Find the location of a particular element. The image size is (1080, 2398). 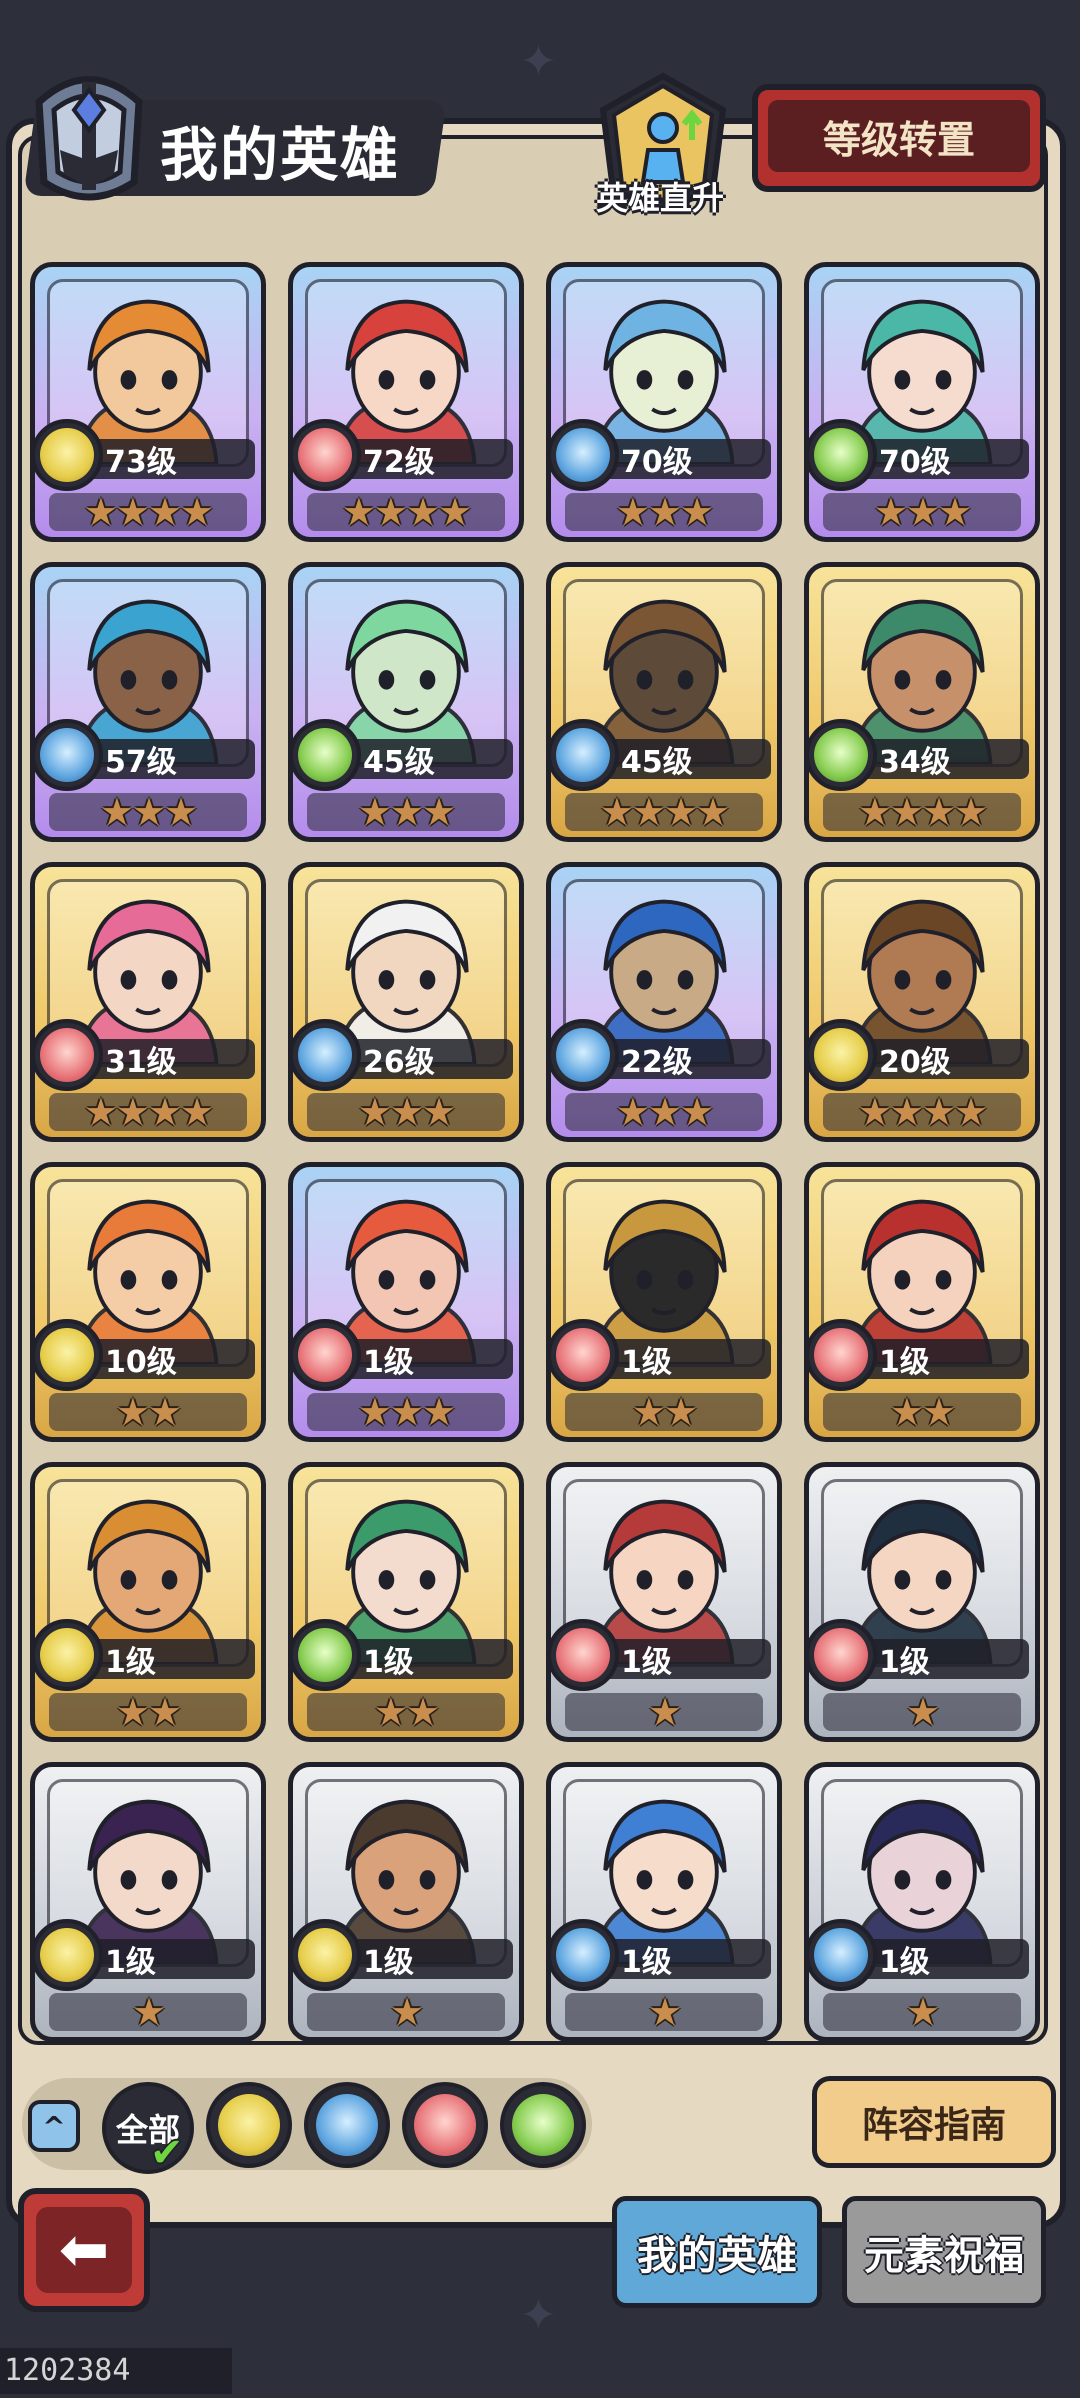

tab-my-heroes: 我的英雄 is located at coordinates (717, 2252).